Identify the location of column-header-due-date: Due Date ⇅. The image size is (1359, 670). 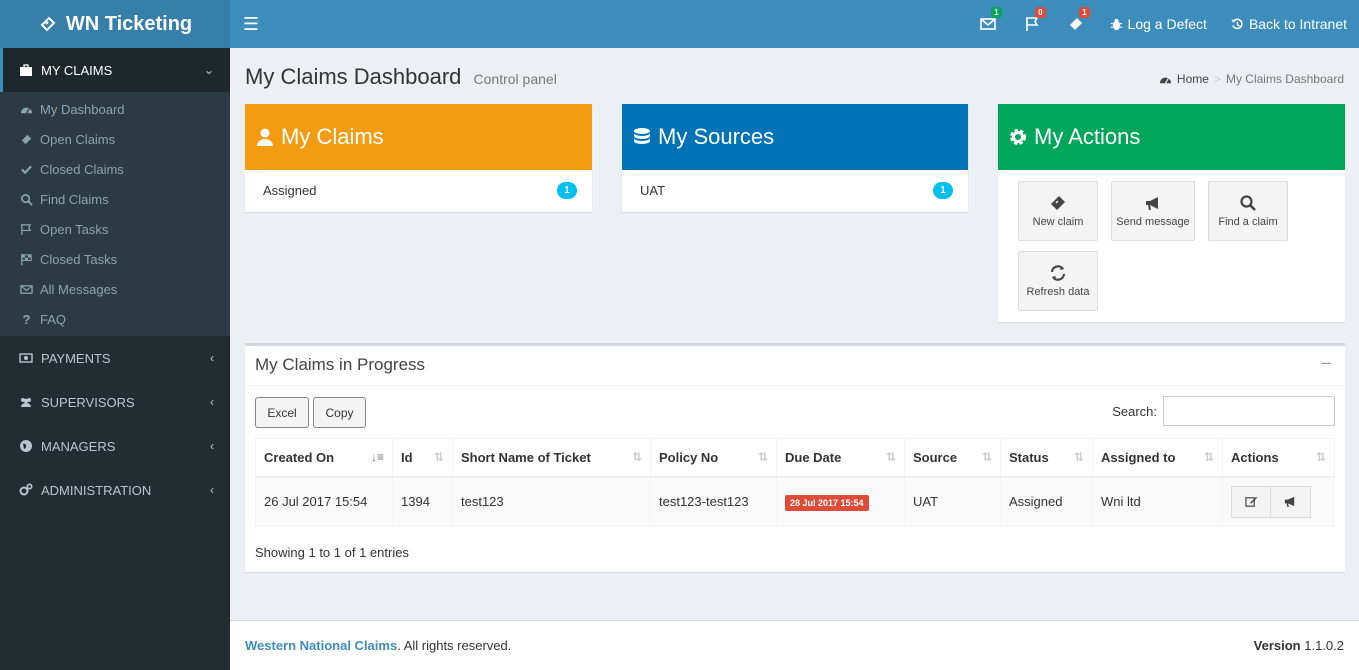
(840, 458).